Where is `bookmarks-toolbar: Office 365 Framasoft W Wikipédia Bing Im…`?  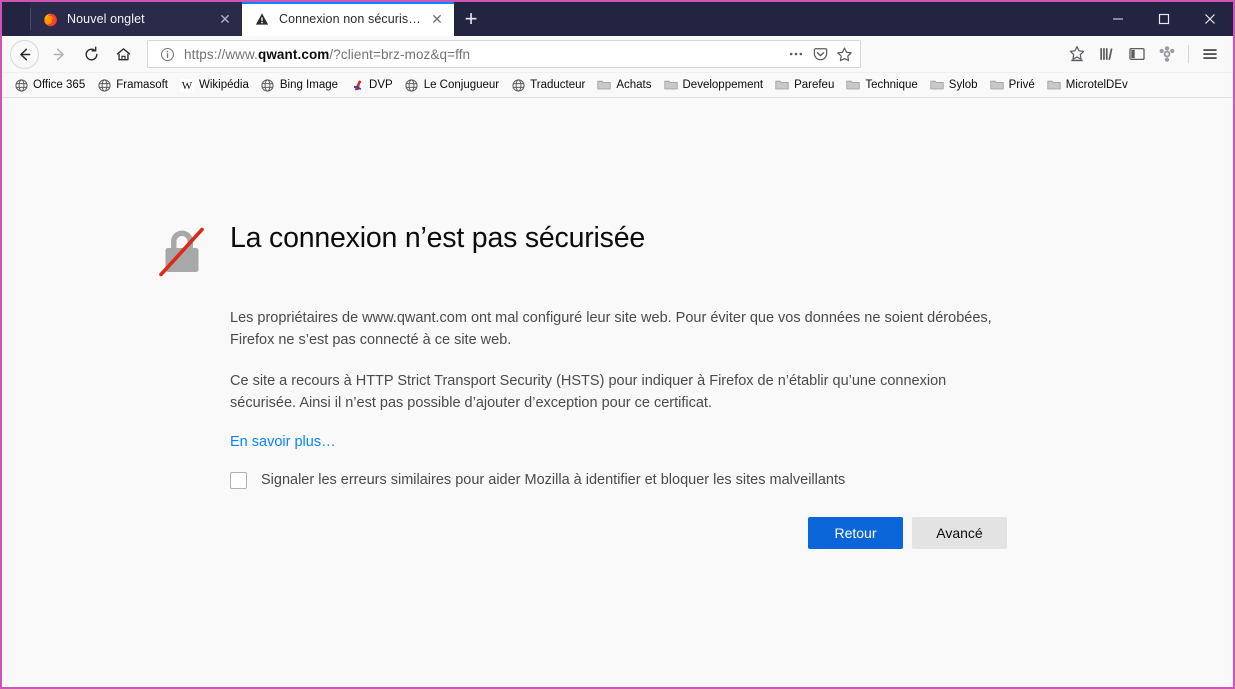 bookmarks-toolbar: Office 365 Framasoft W Wikipédia Bing Im… is located at coordinates (617, 85).